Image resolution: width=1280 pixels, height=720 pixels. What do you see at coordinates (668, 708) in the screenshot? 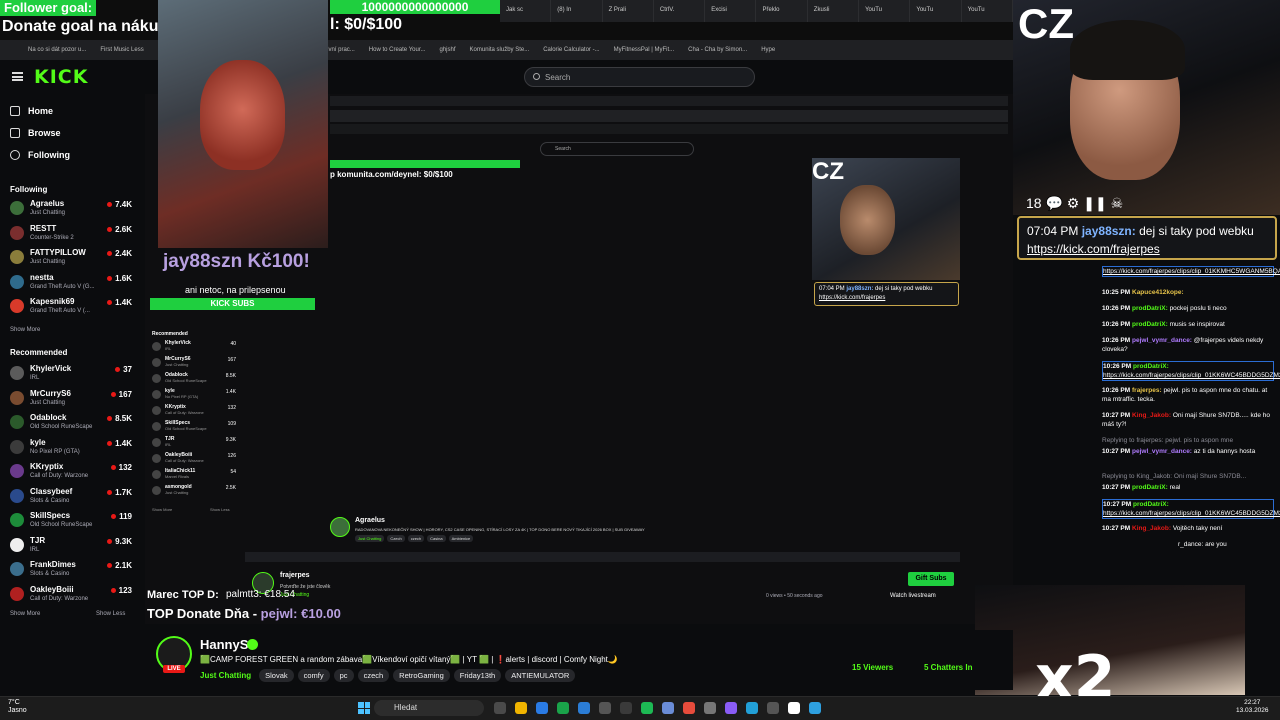
I see `steam-icon` at bounding box center [668, 708].